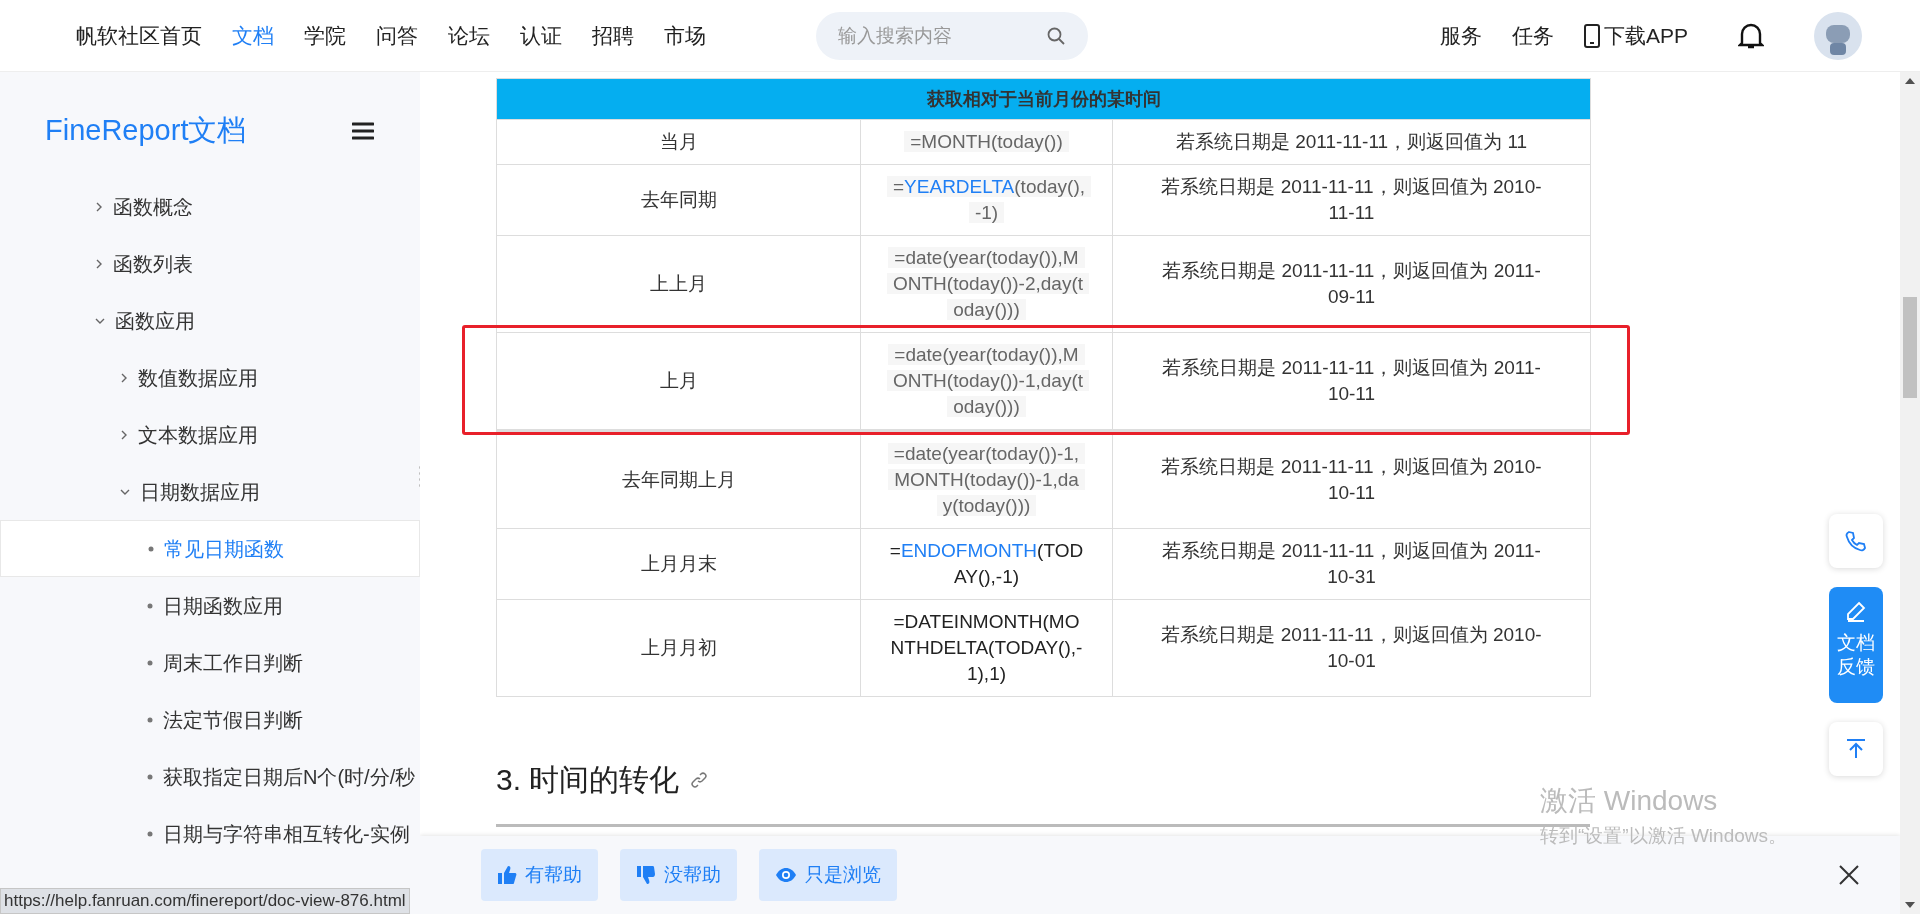 The image size is (1920, 914). Describe the element at coordinates (678, 381) in the screenshot. I see `table-cell: 上月` at that location.